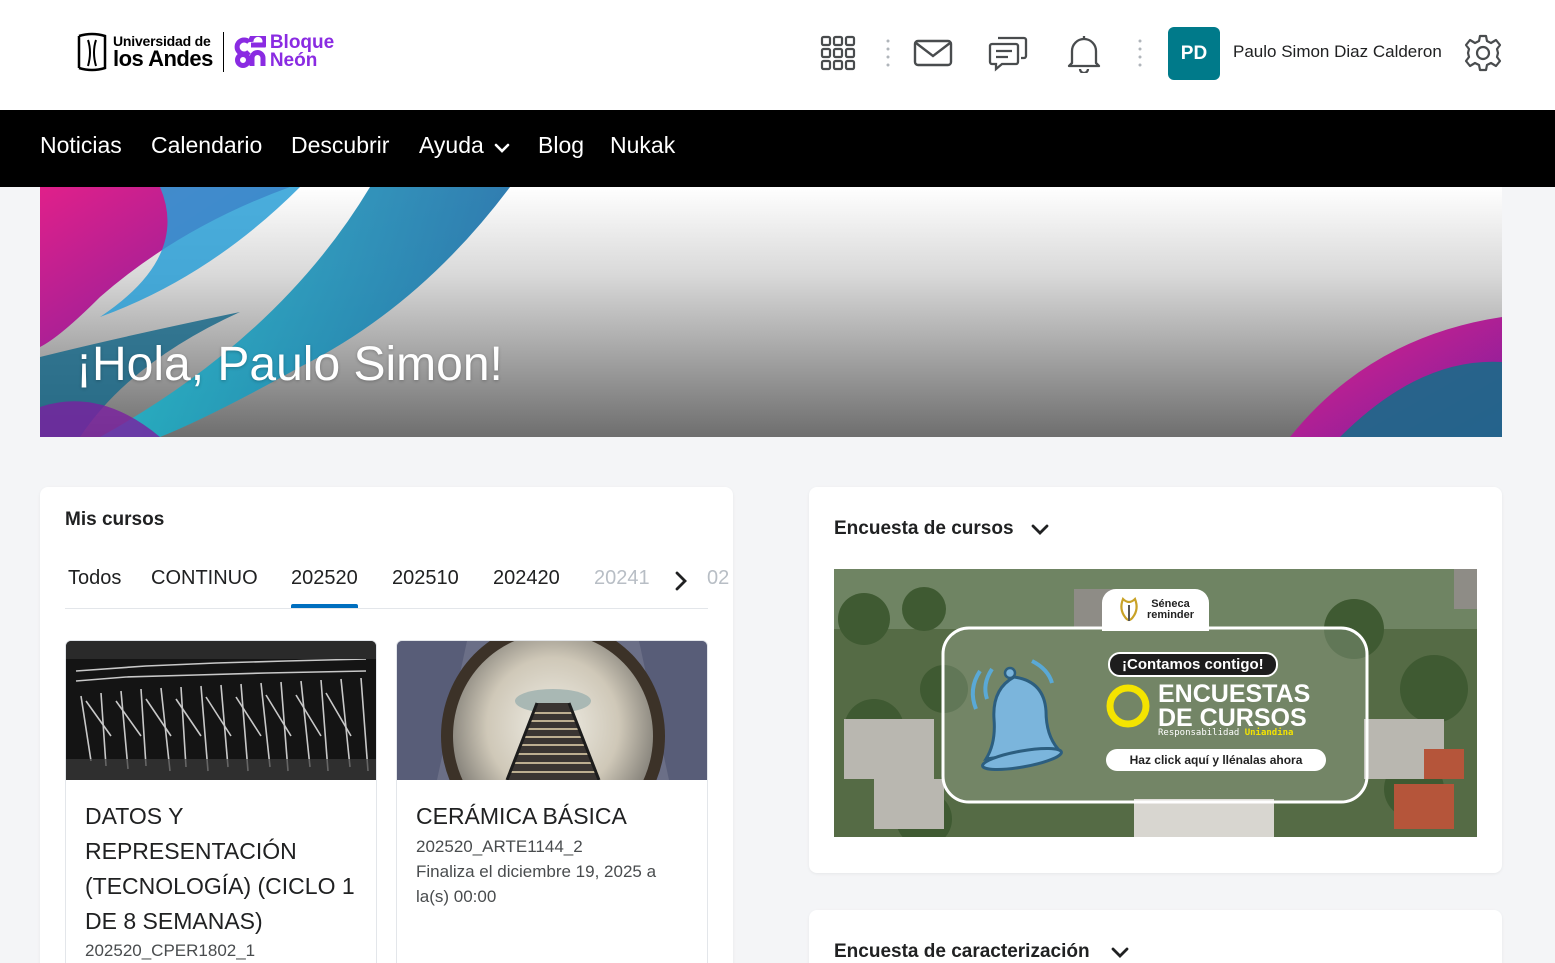 The image size is (1555, 963). What do you see at coordinates (1216, 760) in the screenshot?
I see `banner-cta-button: Haz click aquí y llénalas ahora` at bounding box center [1216, 760].